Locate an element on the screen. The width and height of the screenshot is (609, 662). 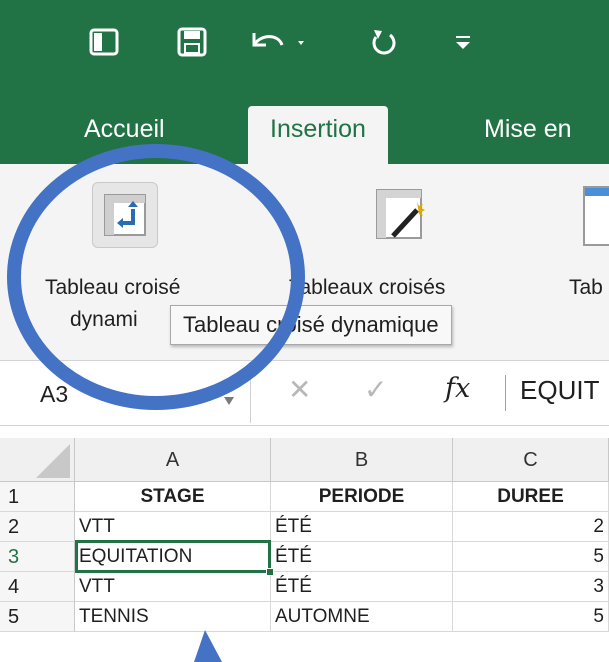
select-all-corner is located at coordinates (37, 460).